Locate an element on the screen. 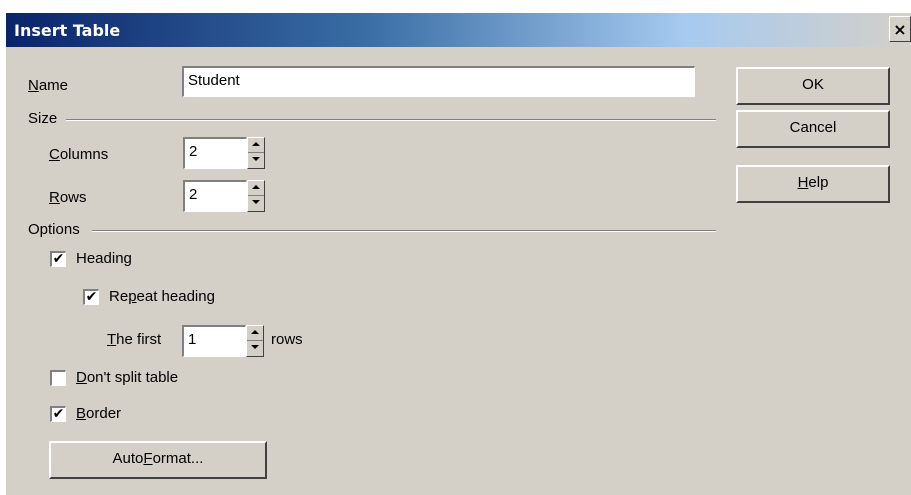 The width and height of the screenshot is (911, 495). ok-button: OK is located at coordinates (813, 86).